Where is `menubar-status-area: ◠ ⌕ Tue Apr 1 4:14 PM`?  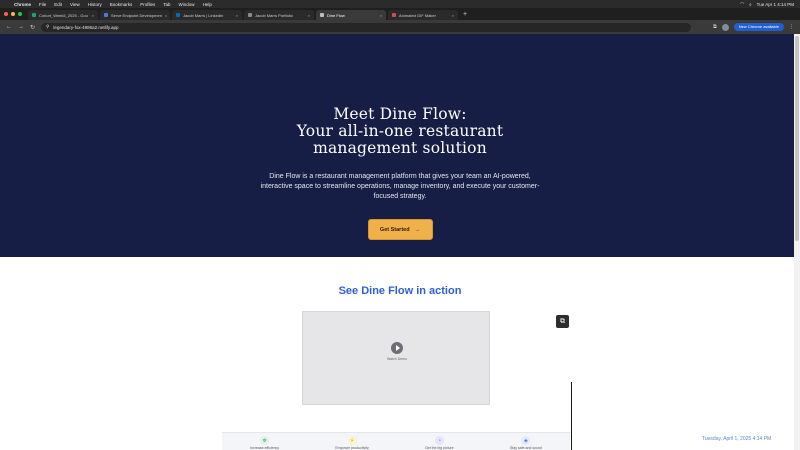 menubar-status-area: ◠ ⌕ Tue Apr 1 4:14 PM is located at coordinates (767, 4).